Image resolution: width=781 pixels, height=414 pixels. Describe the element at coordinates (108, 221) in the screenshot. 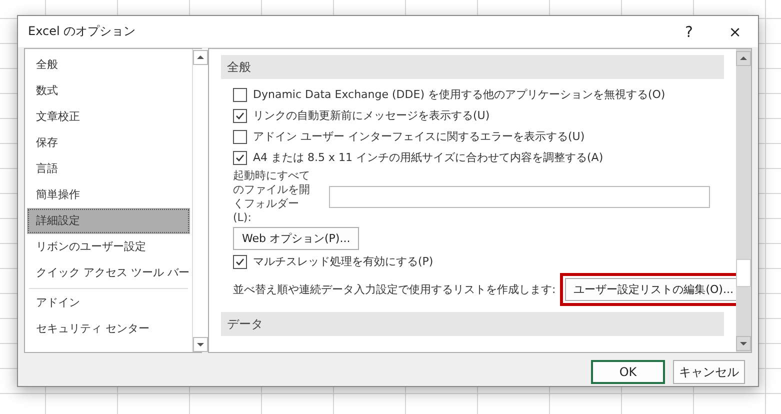

I see `sidebar-item: 詳細設定` at that location.